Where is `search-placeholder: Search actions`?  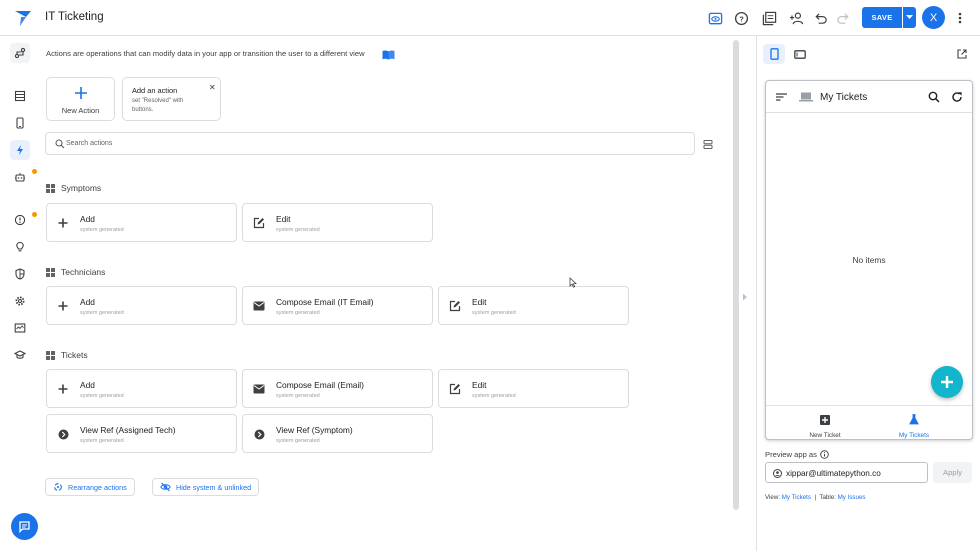 search-placeholder: Search actions is located at coordinates (89, 143).